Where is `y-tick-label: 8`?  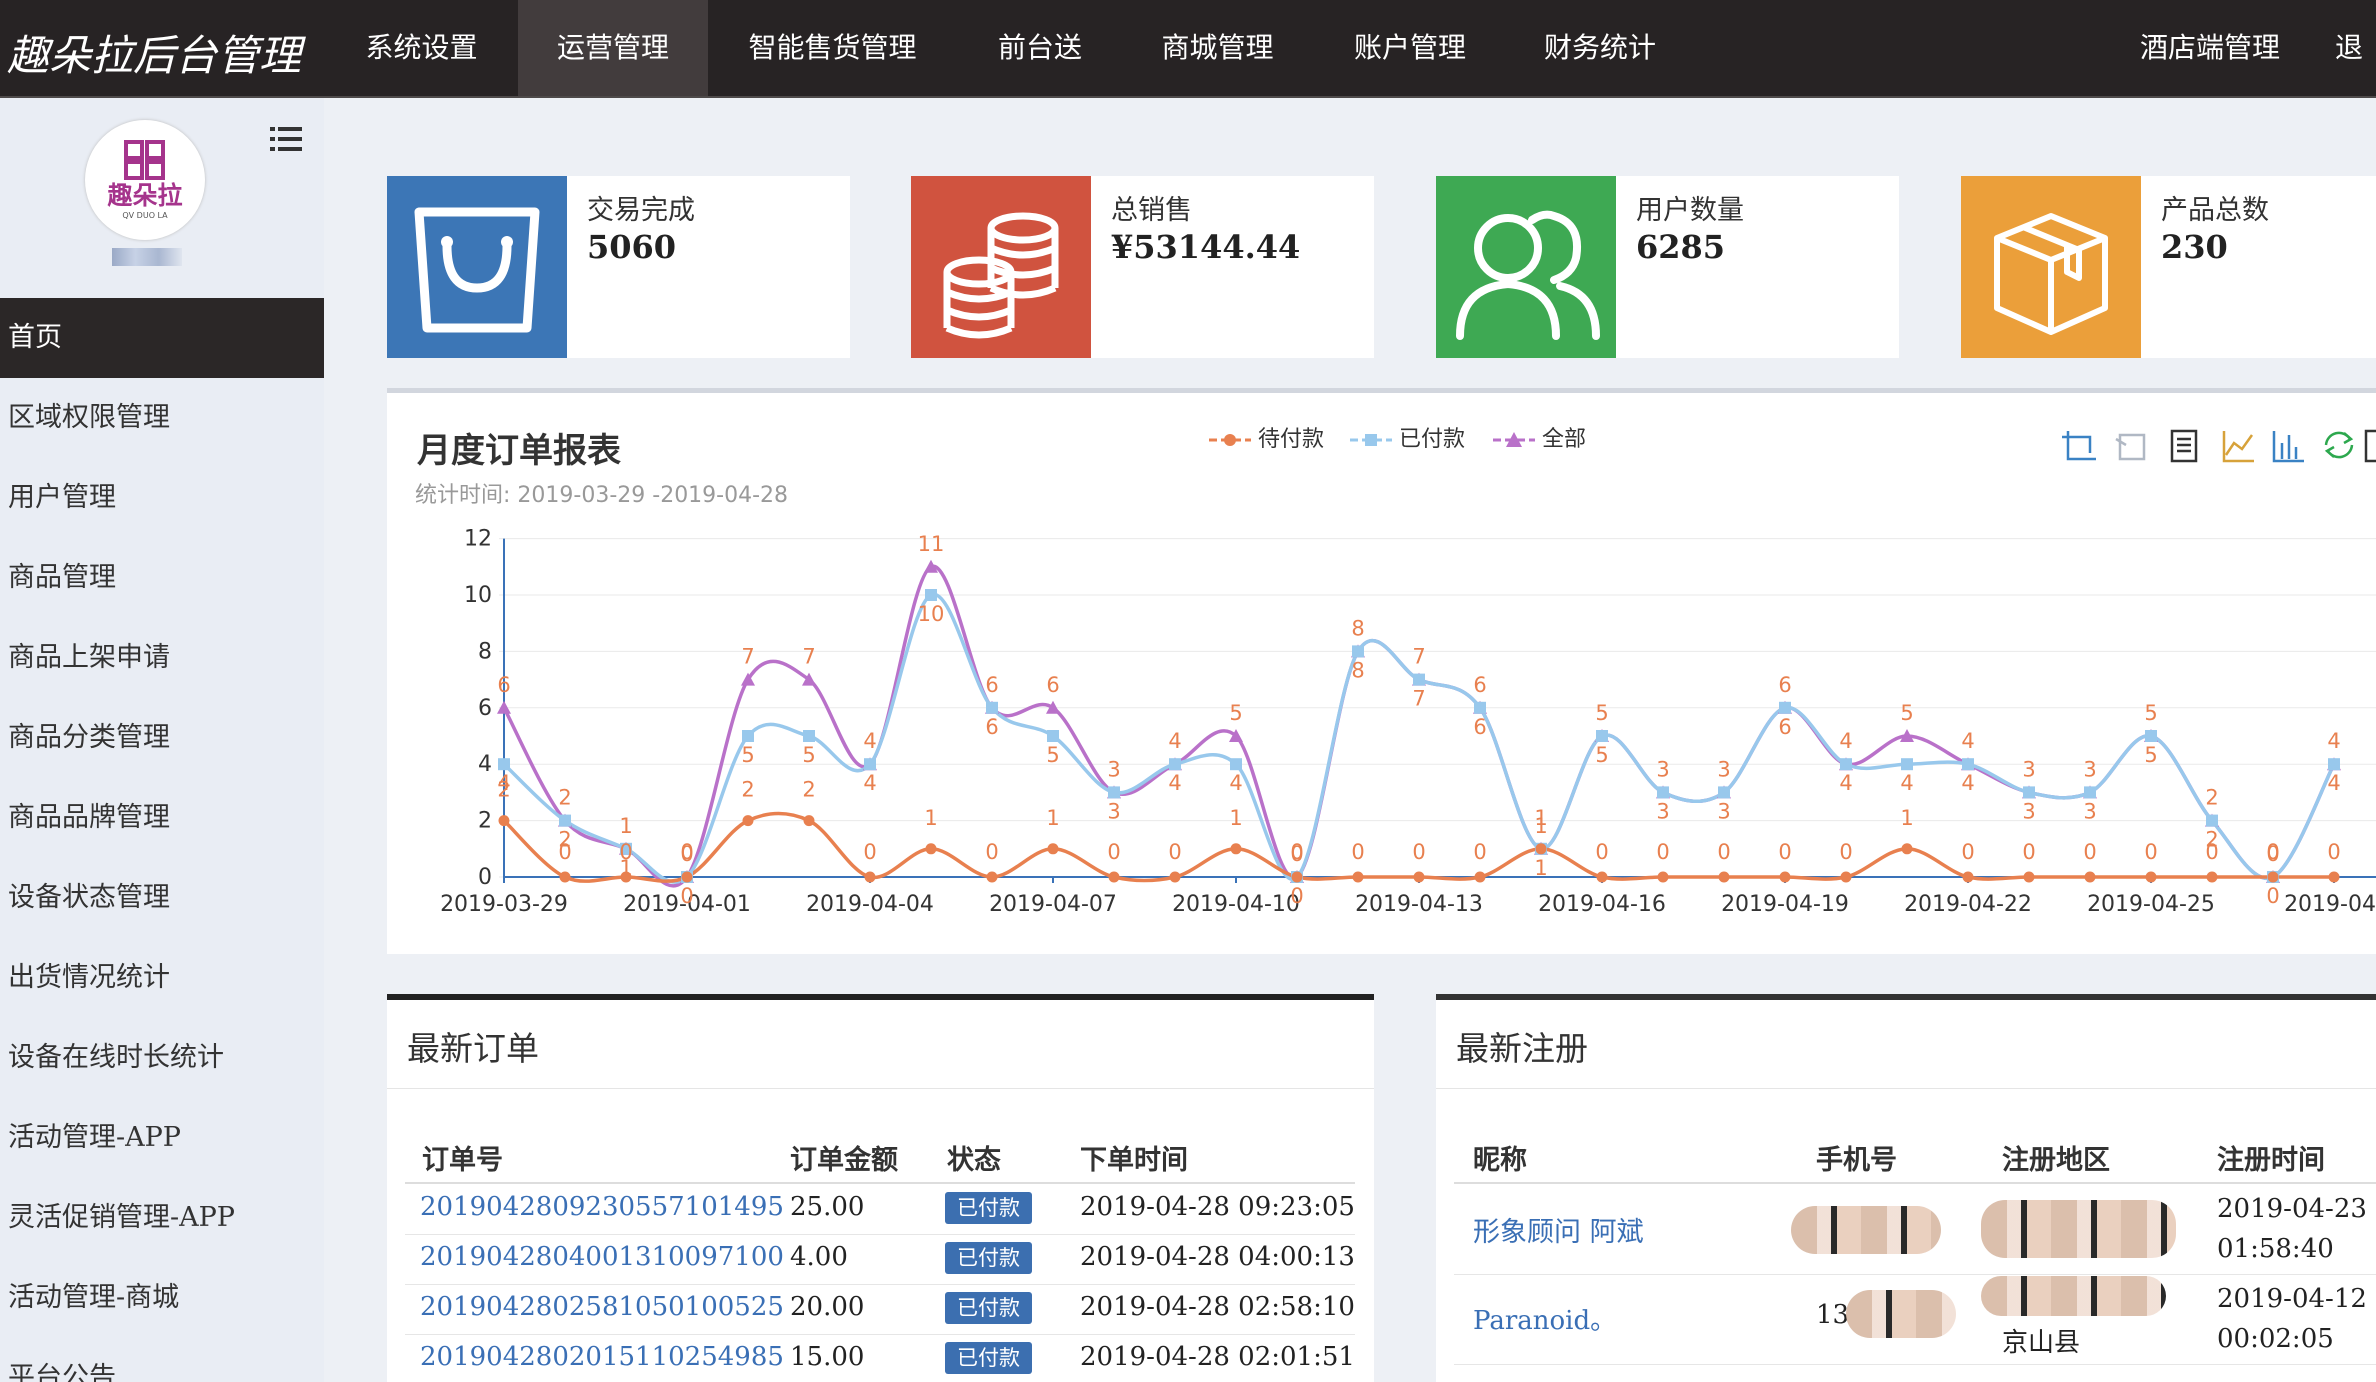 y-tick-label: 8 is located at coordinates (485, 651).